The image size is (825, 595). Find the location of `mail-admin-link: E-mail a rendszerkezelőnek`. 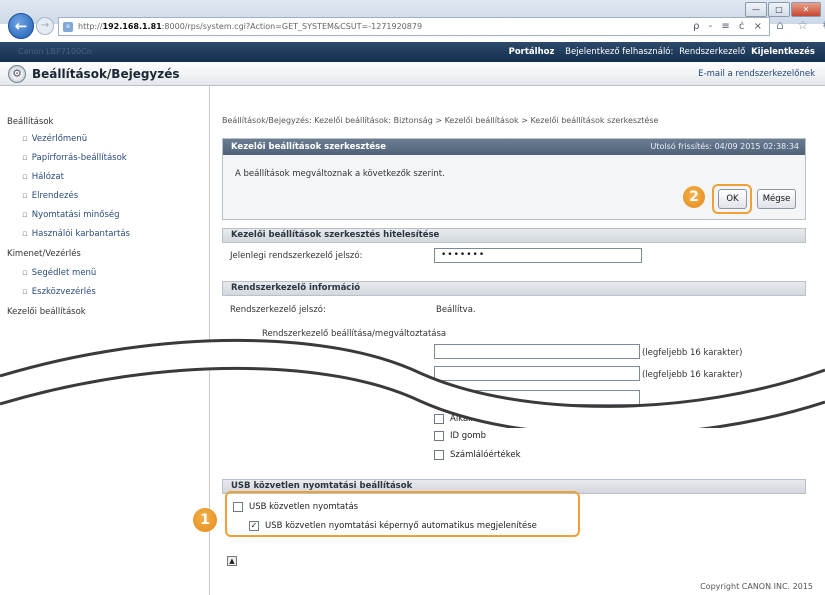

mail-admin-link: E-mail a rendszerkezelőnek is located at coordinates (756, 74).